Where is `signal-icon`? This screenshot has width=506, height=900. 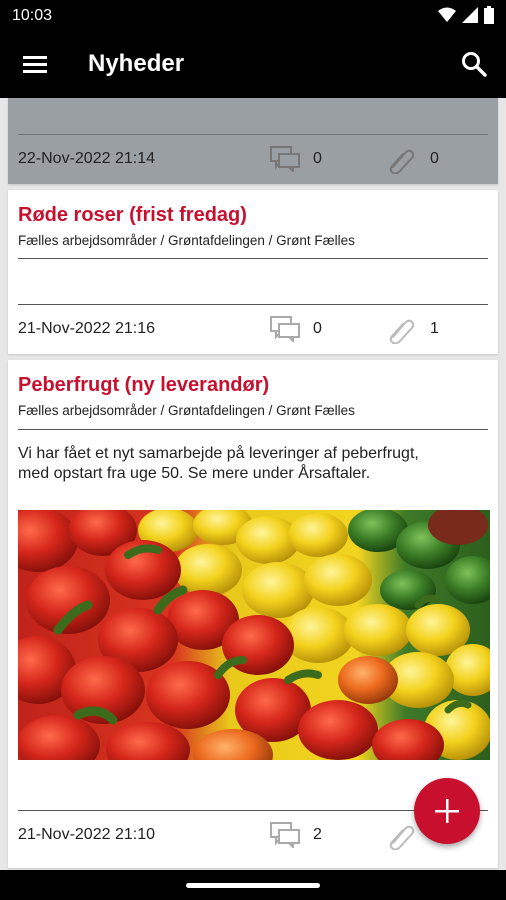 signal-icon is located at coordinates (470, 15).